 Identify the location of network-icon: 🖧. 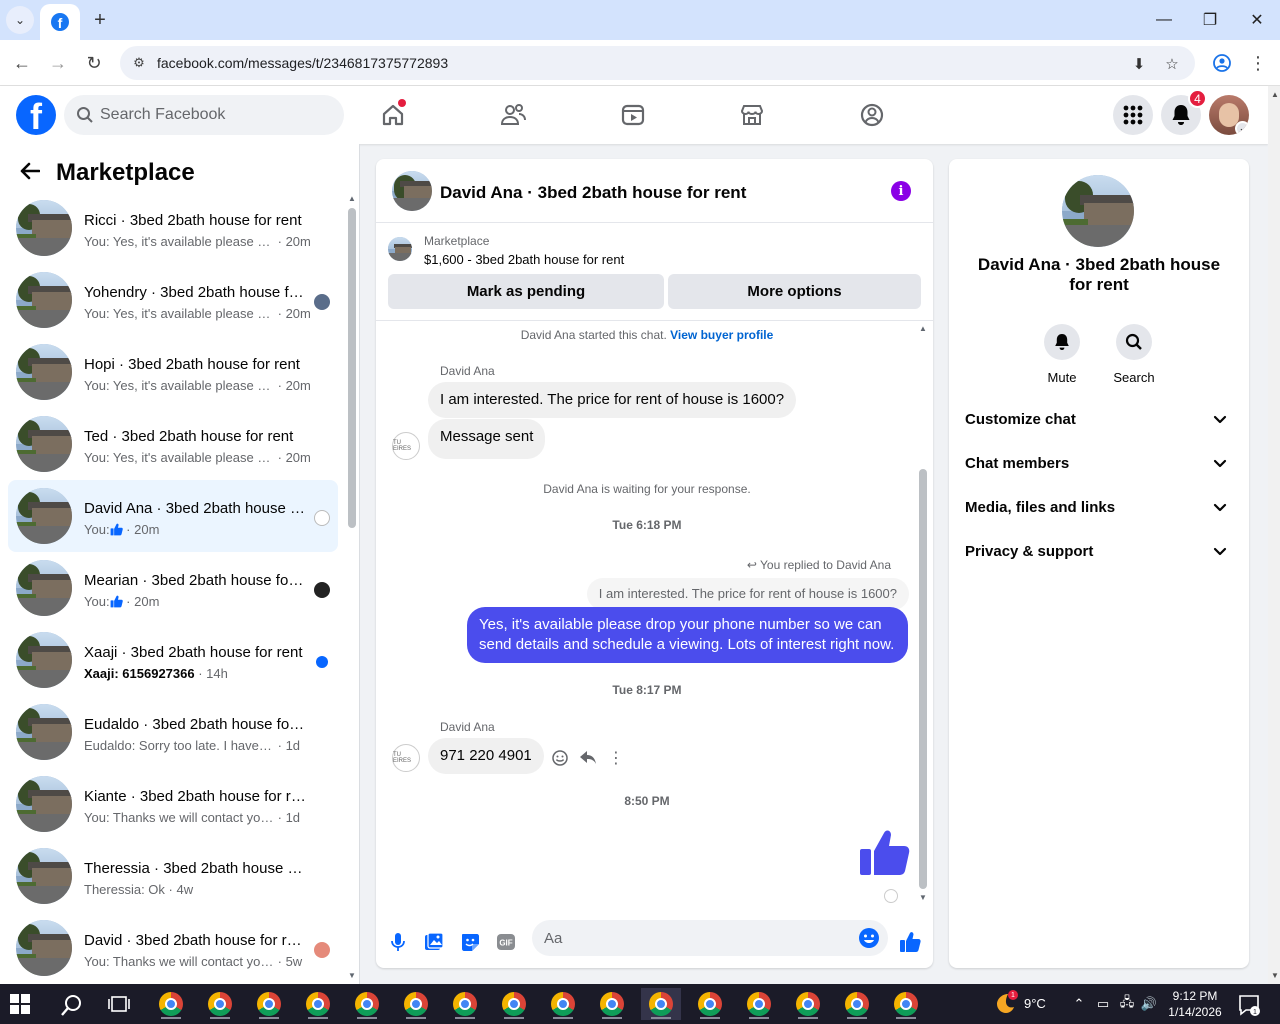
(1127, 1003).